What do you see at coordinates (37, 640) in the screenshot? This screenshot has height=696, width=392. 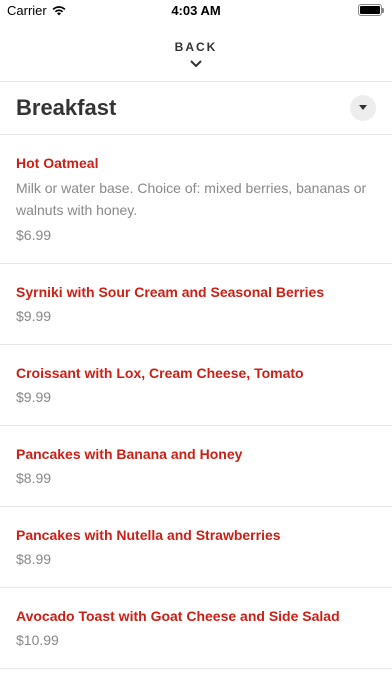 I see `menu-item-price: $10.99` at bounding box center [37, 640].